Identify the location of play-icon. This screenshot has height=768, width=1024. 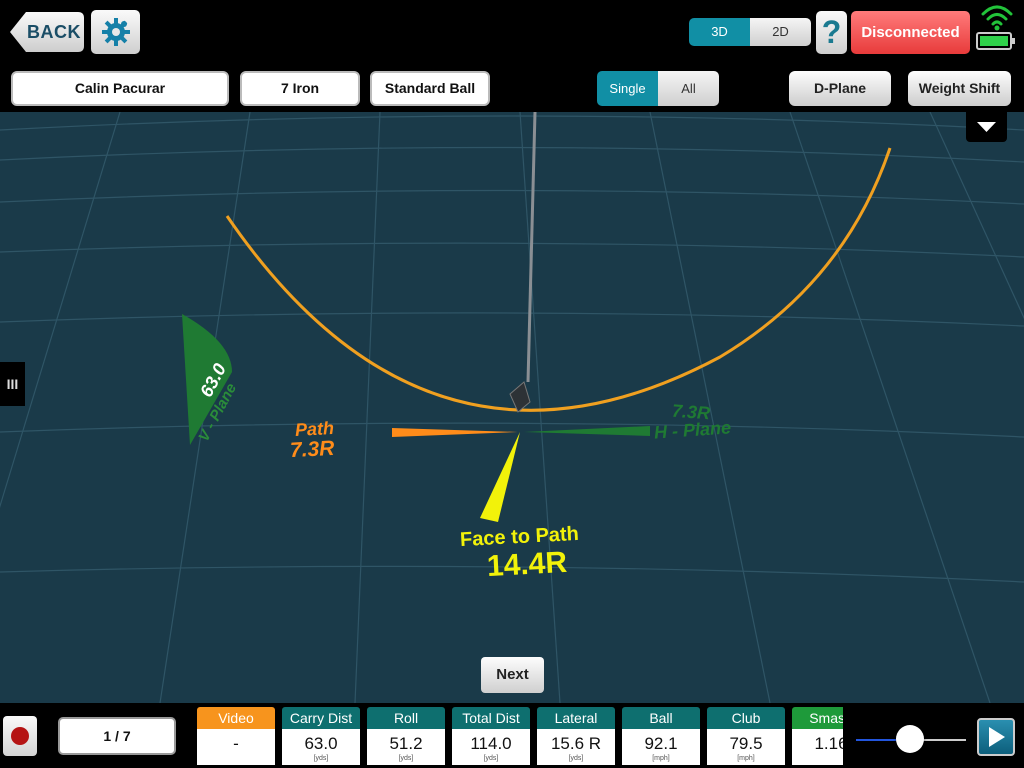
(997, 737).